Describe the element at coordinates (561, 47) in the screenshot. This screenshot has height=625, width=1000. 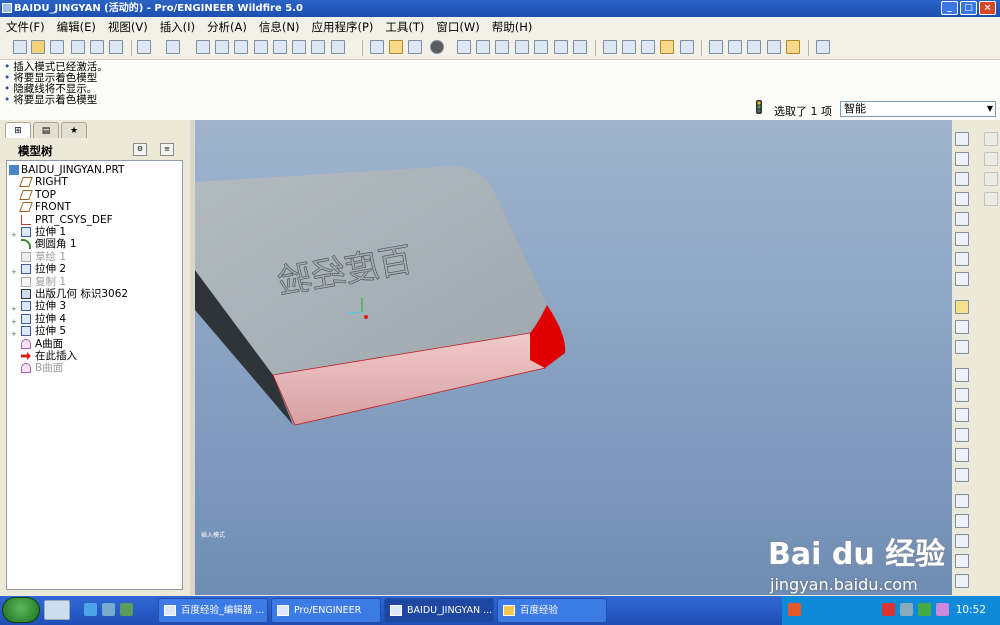
I see `layers-icon` at that location.